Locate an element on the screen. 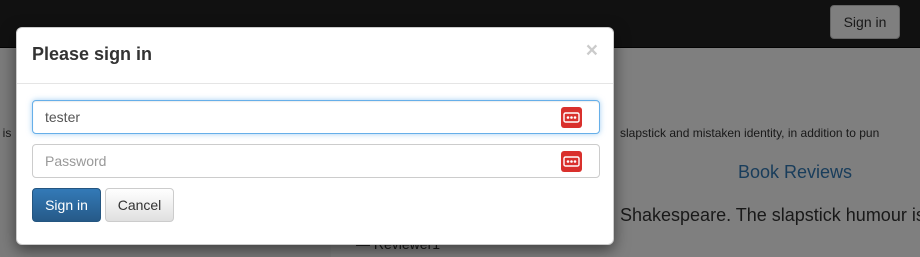  username-field-wrapper is located at coordinates (316, 117).